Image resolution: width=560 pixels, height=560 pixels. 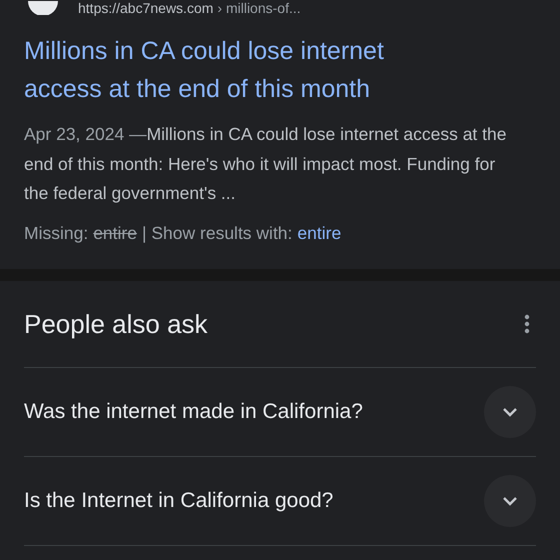 What do you see at coordinates (179, 501) in the screenshot?
I see `question-text: Is the Internet in California good?` at bounding box center [179, 501].